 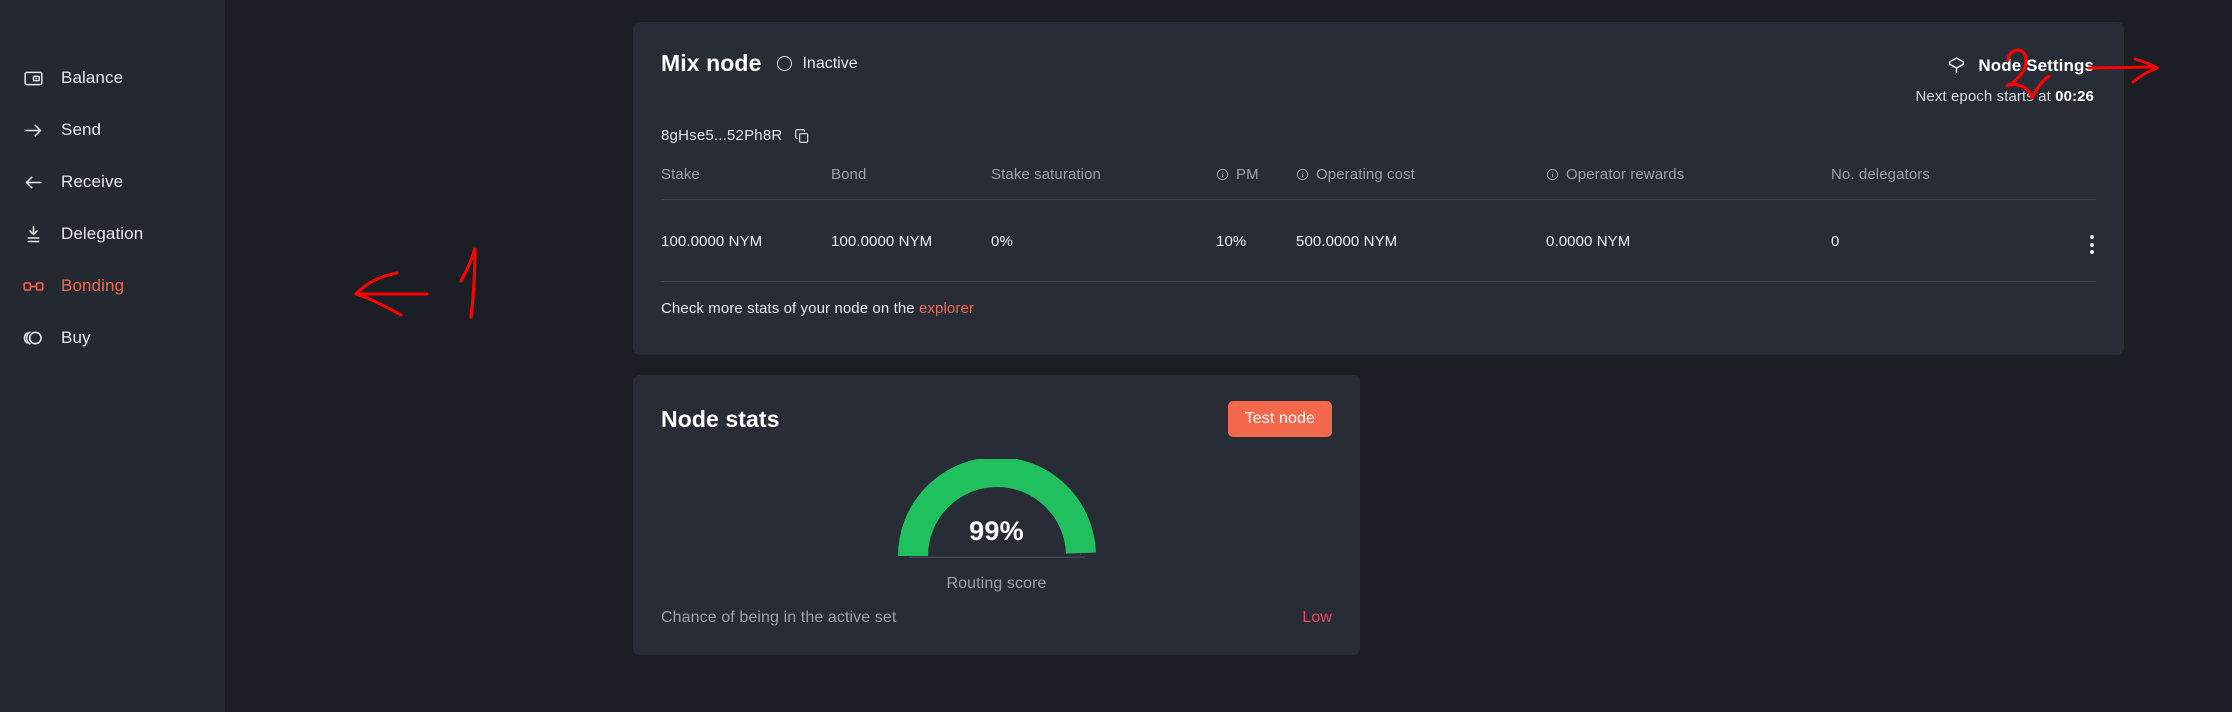 I want to click on routing-score-caption: Routing score, so click(x=996, y=583).